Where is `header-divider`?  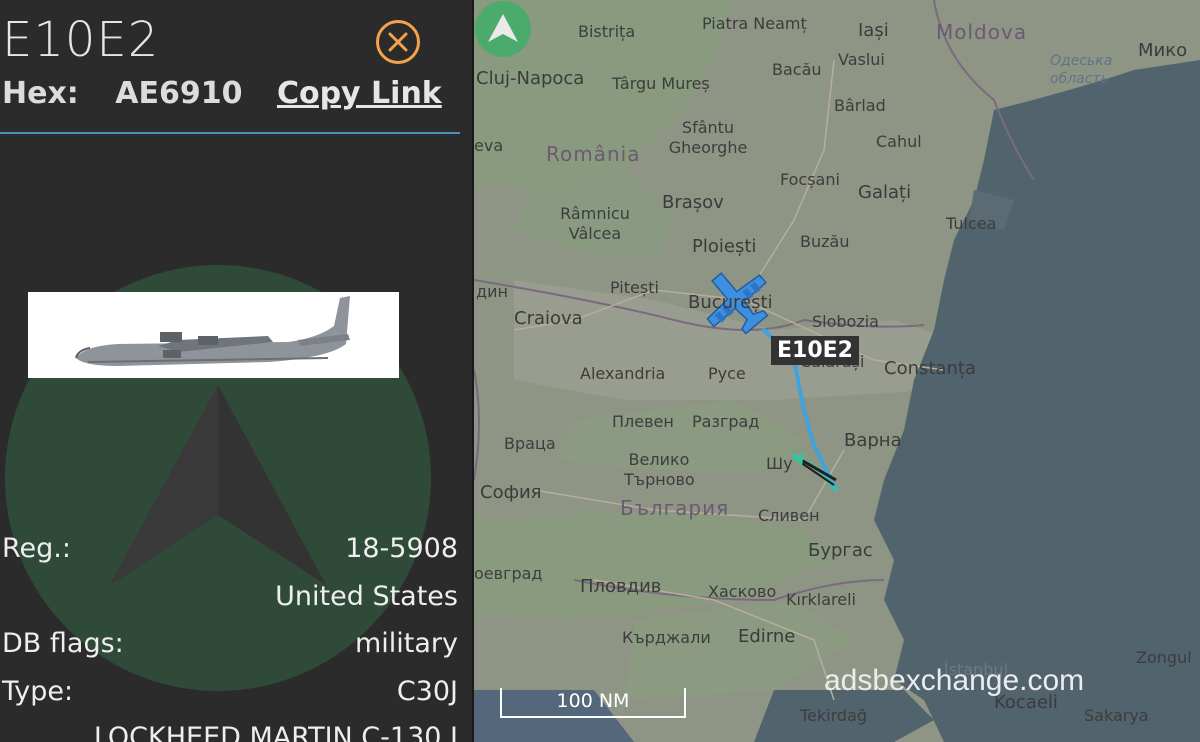 header-divider is located at coordinates (230, 133).